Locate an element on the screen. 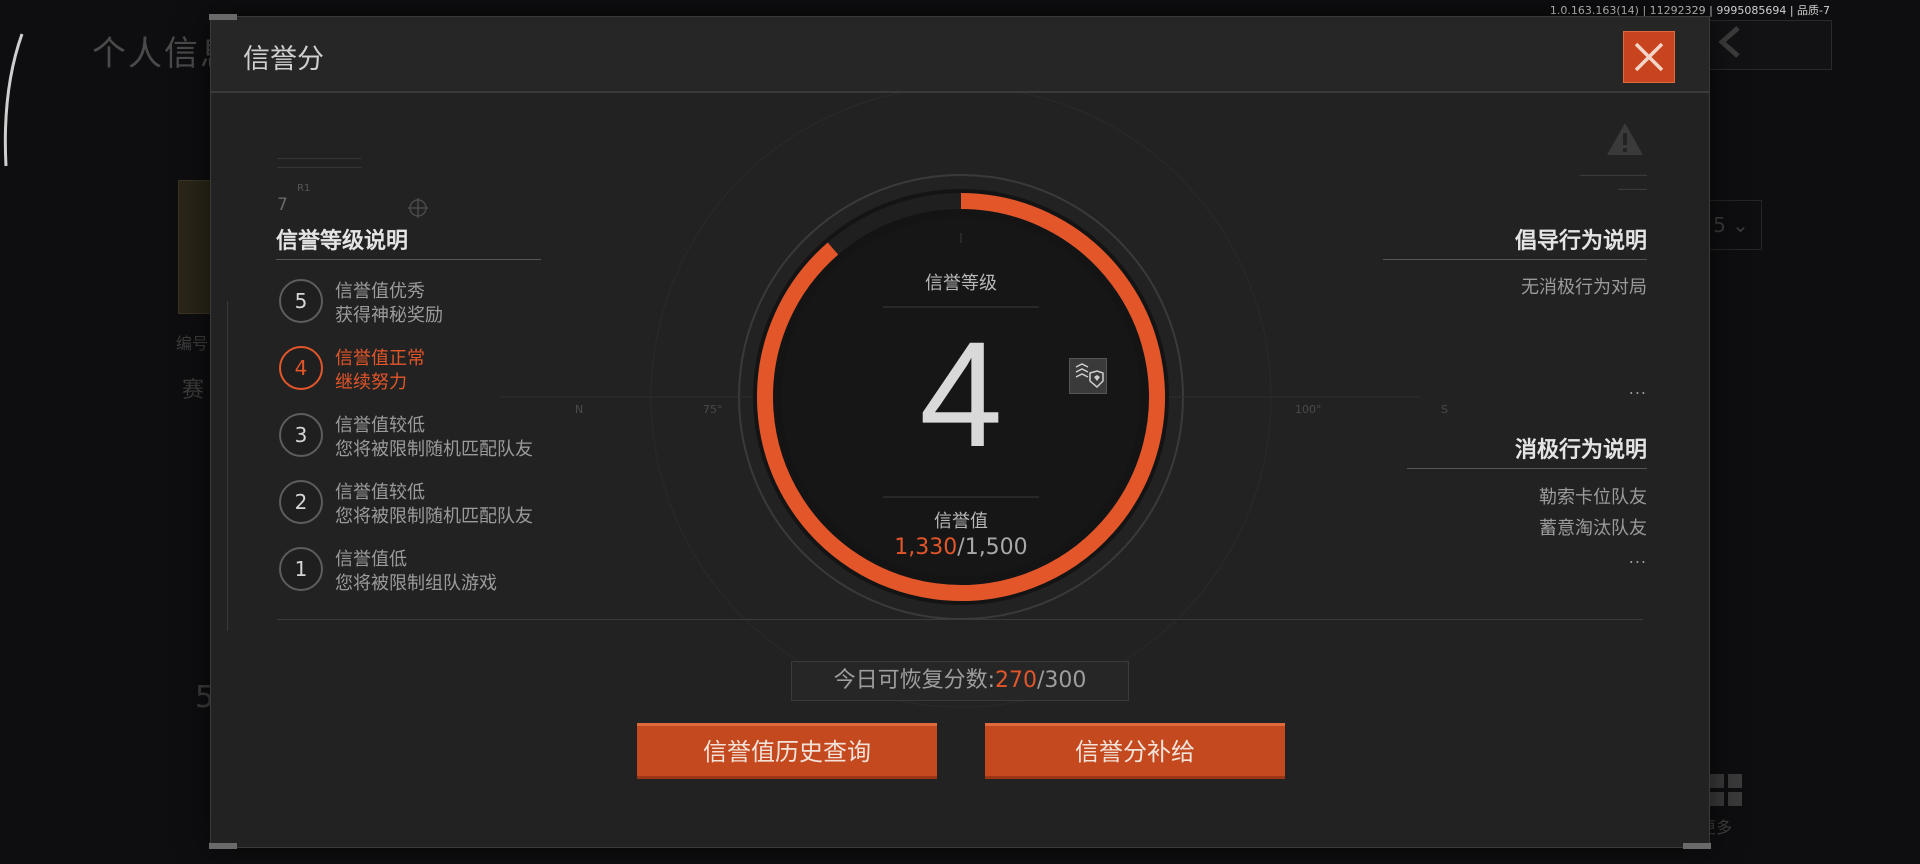 Image resolution: width=1920 pixels, height=864 pixels. credit-value-label: 信誉值 is located at coordinates (961, 521).